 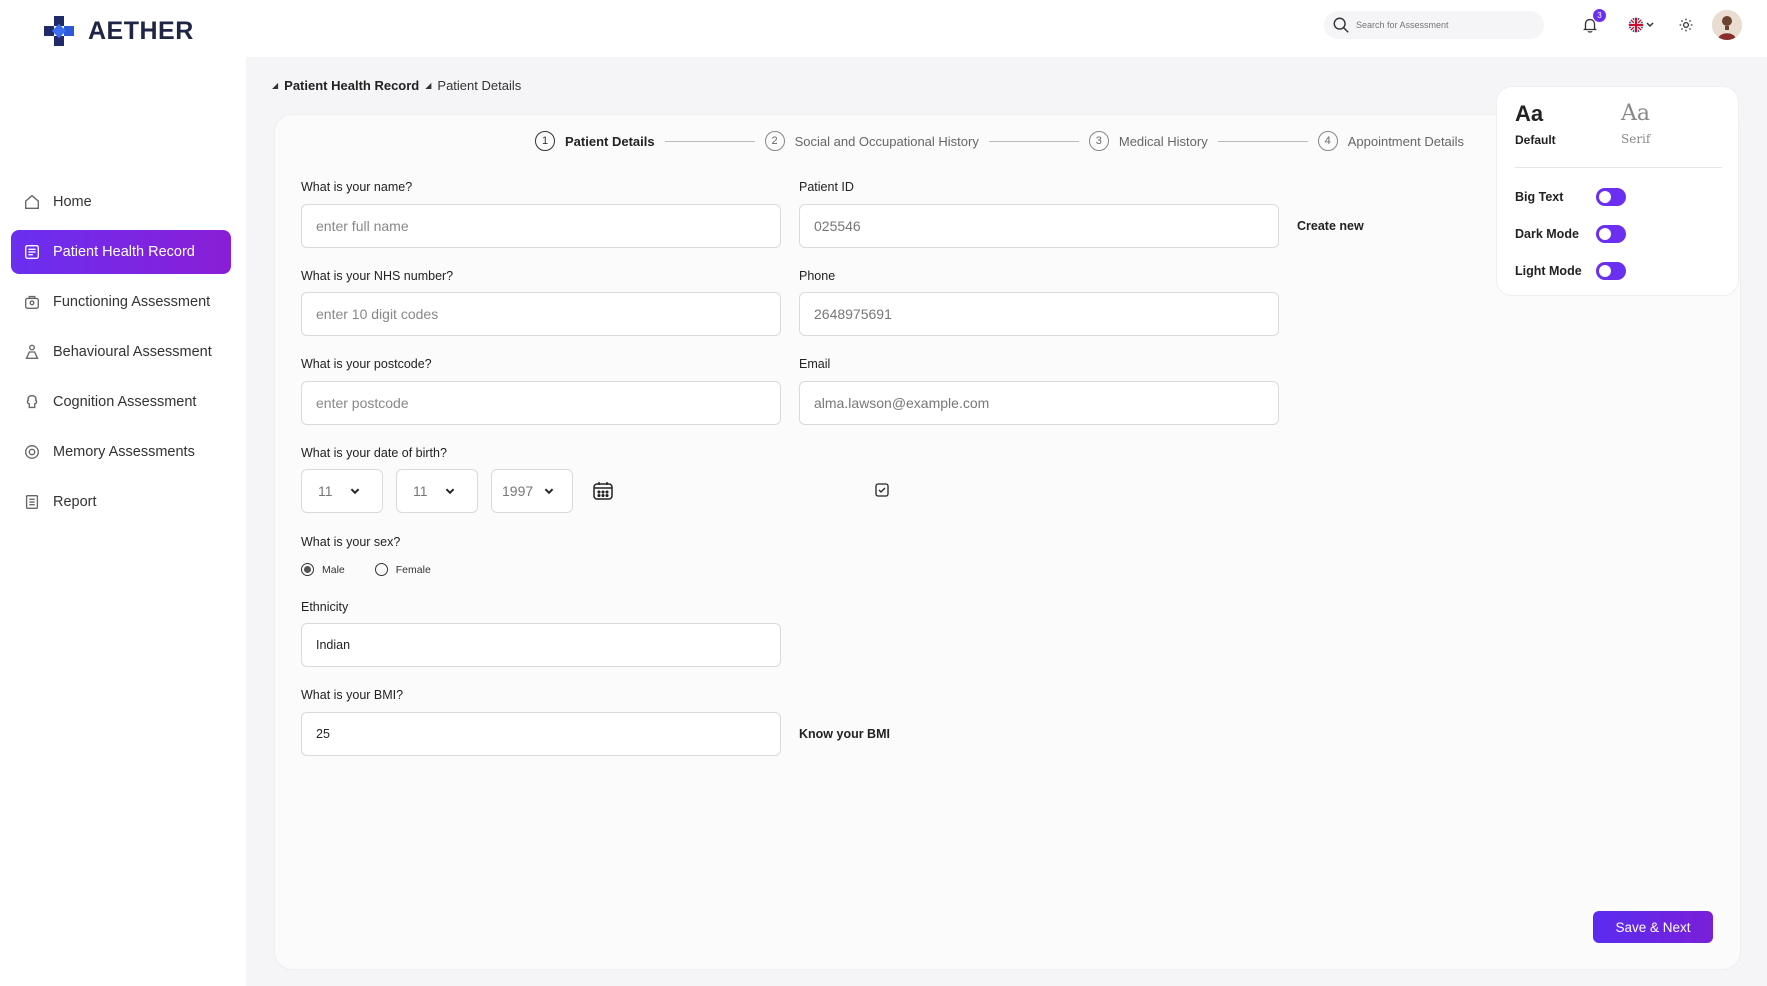 What do you see at coordinates (479, 85) in the screenshot?
I see `breadcrumb-current: Patient Details` at bounding box center [479, 85].